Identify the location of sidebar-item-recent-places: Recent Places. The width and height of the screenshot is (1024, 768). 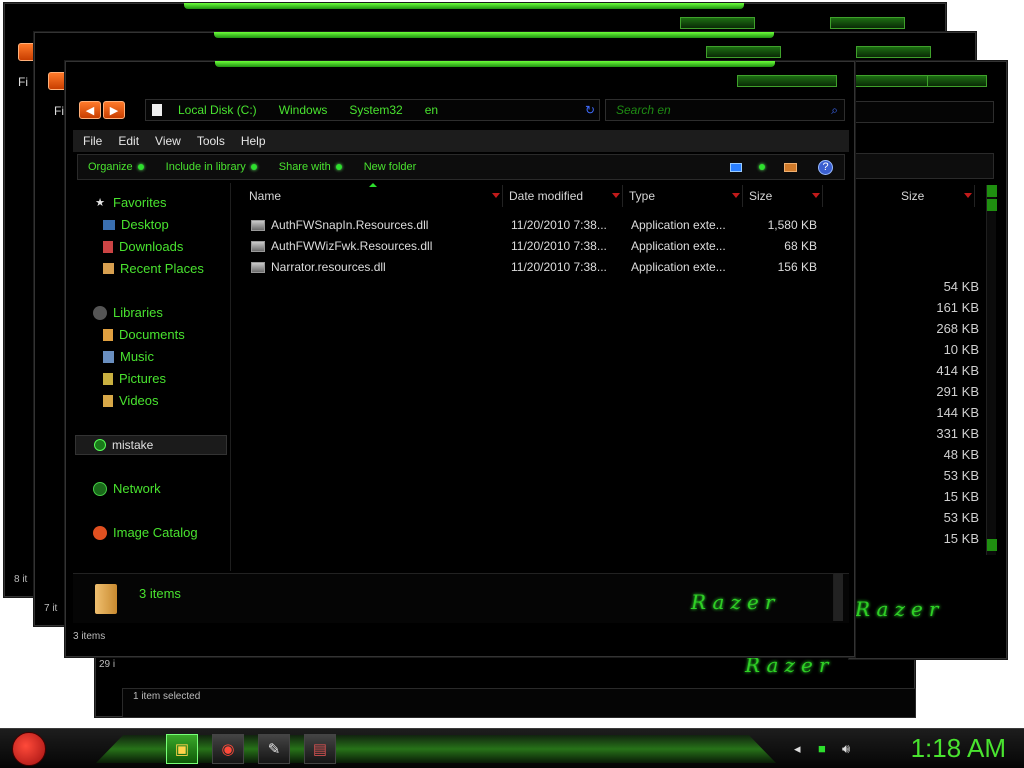
(153, 268).